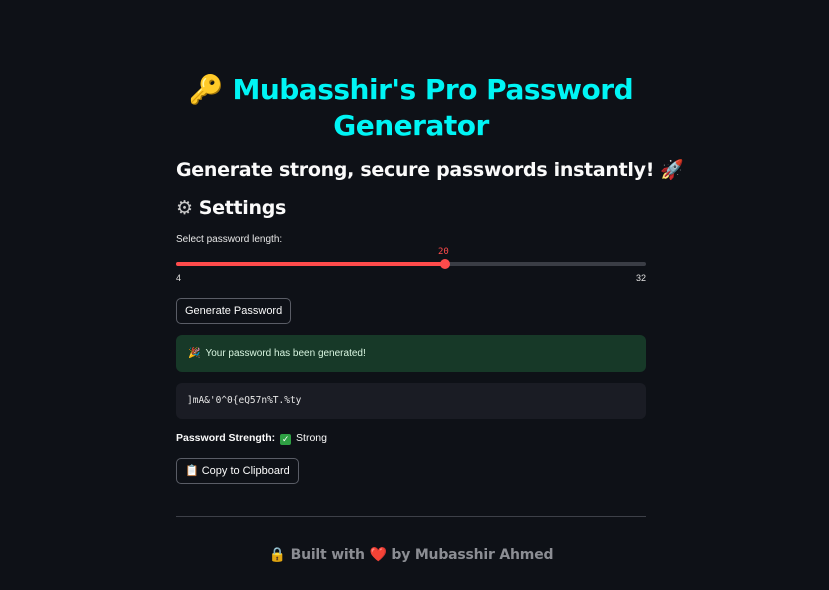 Image resolution: width=829 pixels, height=590 pixels. I want to click on clipboard-icon: 📋, so click(192, 471).